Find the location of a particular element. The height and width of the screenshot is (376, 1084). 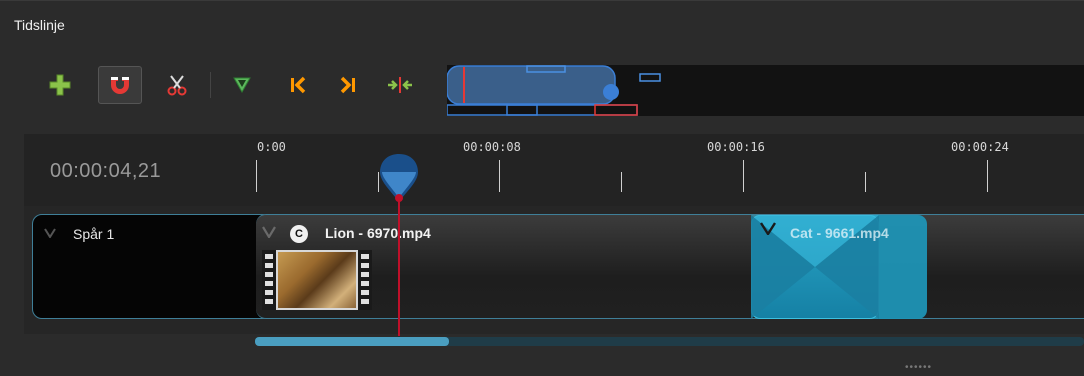

clip-label: Lion - 6970.mp4 is located at coordinates (378, 233).